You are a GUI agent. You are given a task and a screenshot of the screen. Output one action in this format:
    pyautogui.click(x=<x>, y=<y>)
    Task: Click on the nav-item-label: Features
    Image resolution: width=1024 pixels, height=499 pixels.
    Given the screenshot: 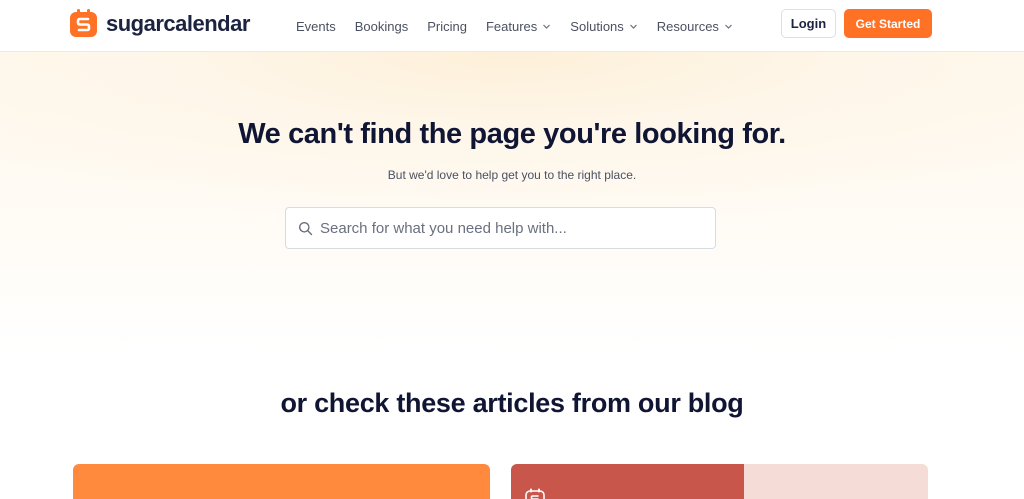 What is the action you would take?
    pyautogui.click(x=511, y=26)
    